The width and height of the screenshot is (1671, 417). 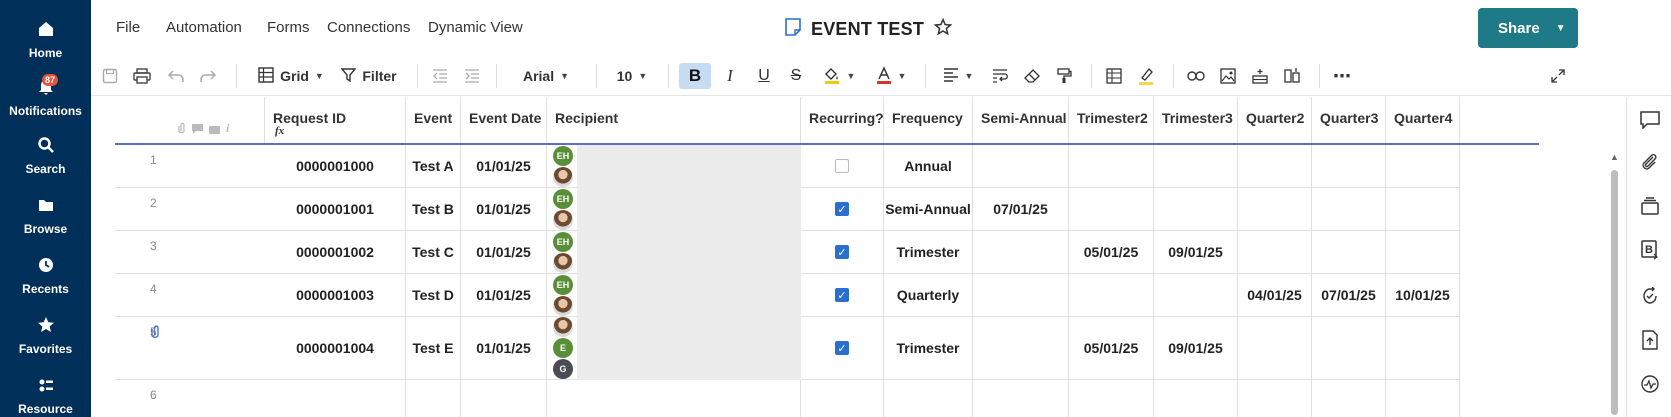 What do you see at coordinates (1196, 76) in the screenshot?
I see `link-icon` at bounding box center [1196, 76].